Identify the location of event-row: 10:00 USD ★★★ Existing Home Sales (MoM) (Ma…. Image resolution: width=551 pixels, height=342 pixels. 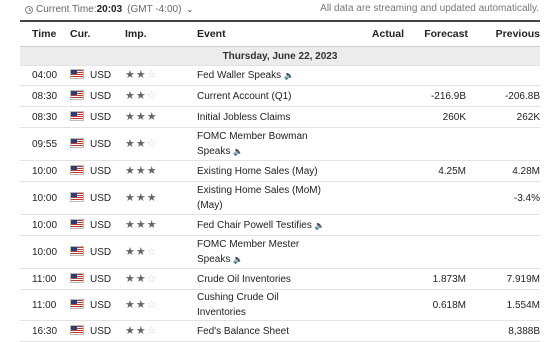
(280, 198).